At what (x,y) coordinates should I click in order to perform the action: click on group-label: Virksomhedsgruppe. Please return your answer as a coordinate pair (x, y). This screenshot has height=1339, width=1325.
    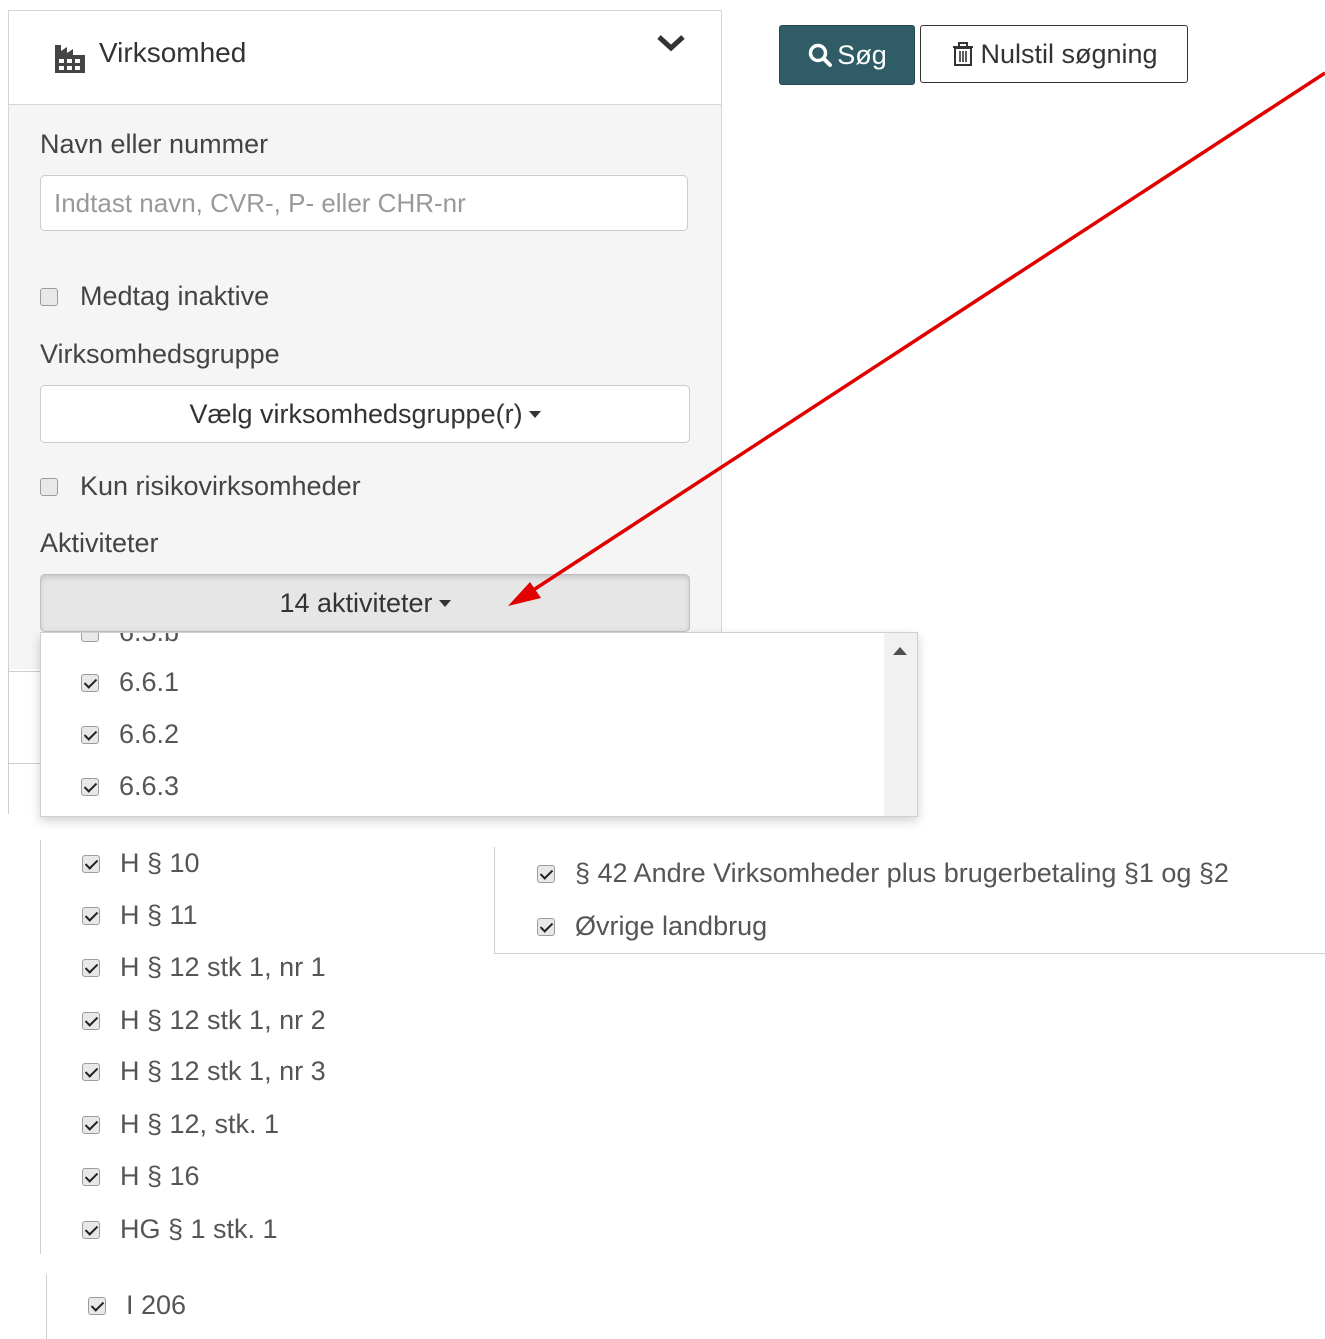
    Looking at the image, I should click on (160, 354).